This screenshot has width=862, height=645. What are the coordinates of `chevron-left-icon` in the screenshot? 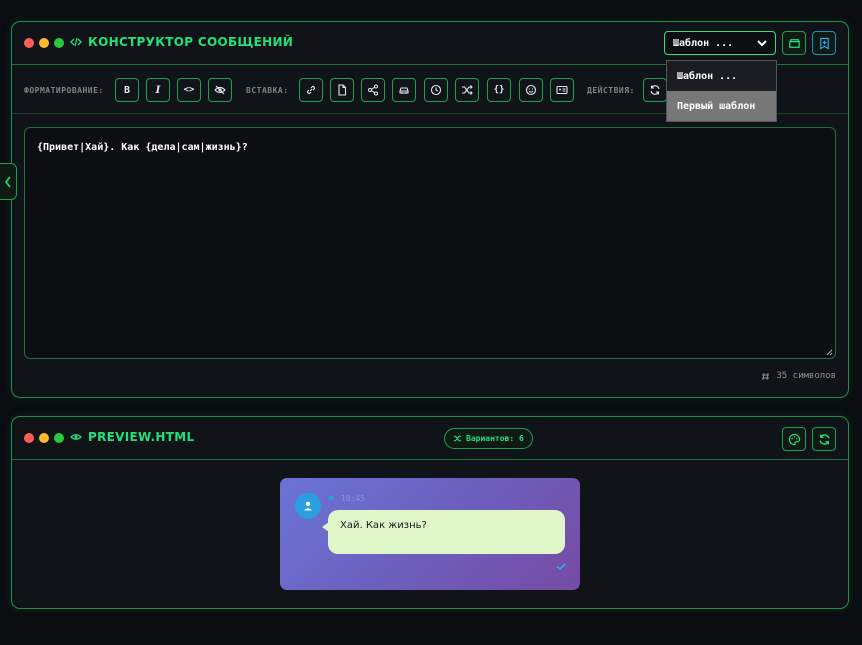 It's located at (7, 181).